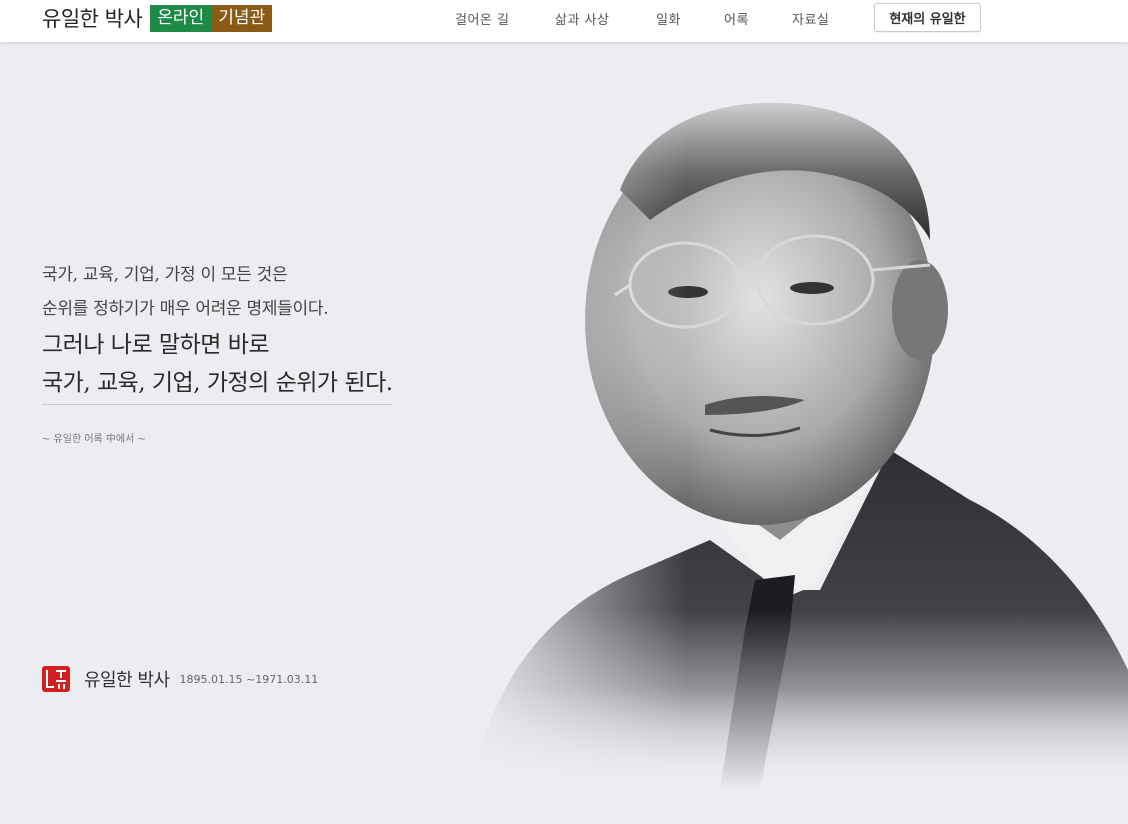  I want to click on nav-item-history: 걸어온 길, so click(482, 18).